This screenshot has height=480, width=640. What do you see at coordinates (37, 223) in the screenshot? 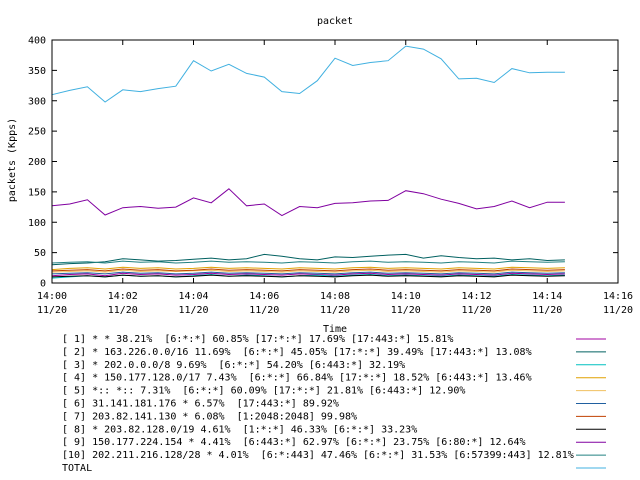
I see `y-tick-label: 100` at bounding box center [37, 223].